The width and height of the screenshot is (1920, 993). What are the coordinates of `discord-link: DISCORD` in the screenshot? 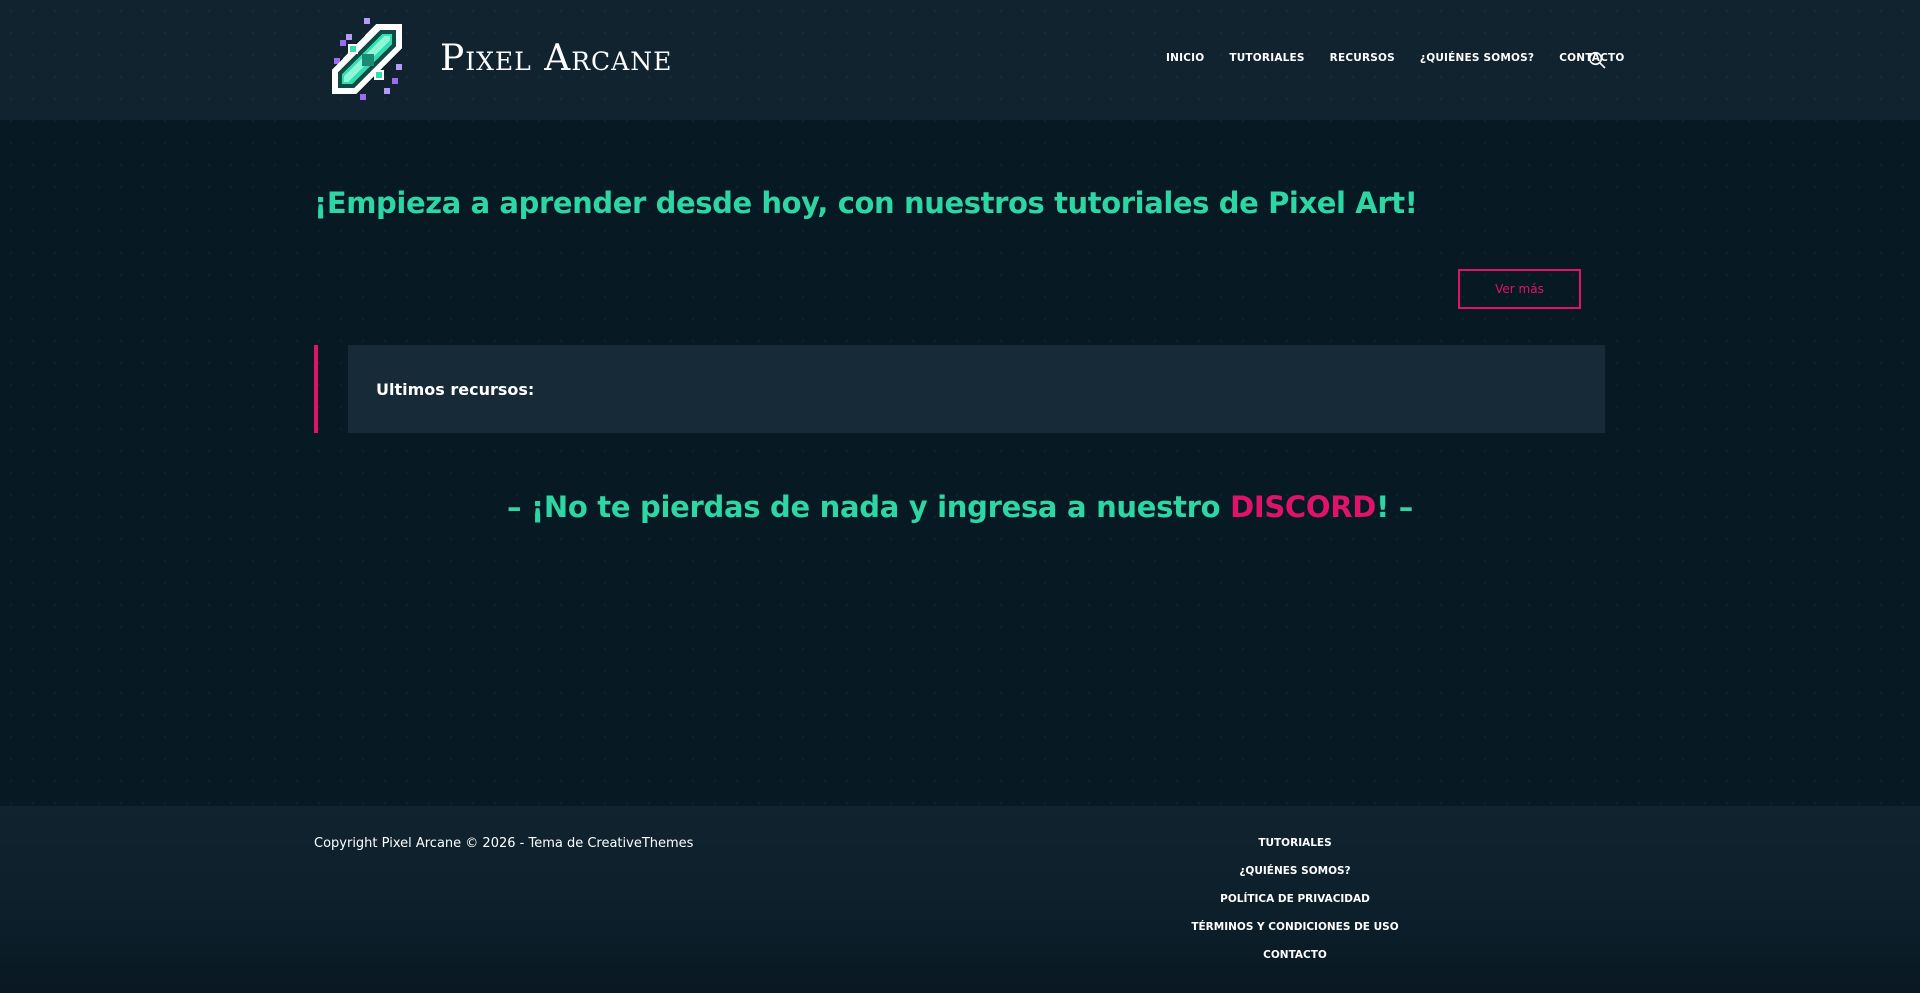 It's located at (1303, 507).